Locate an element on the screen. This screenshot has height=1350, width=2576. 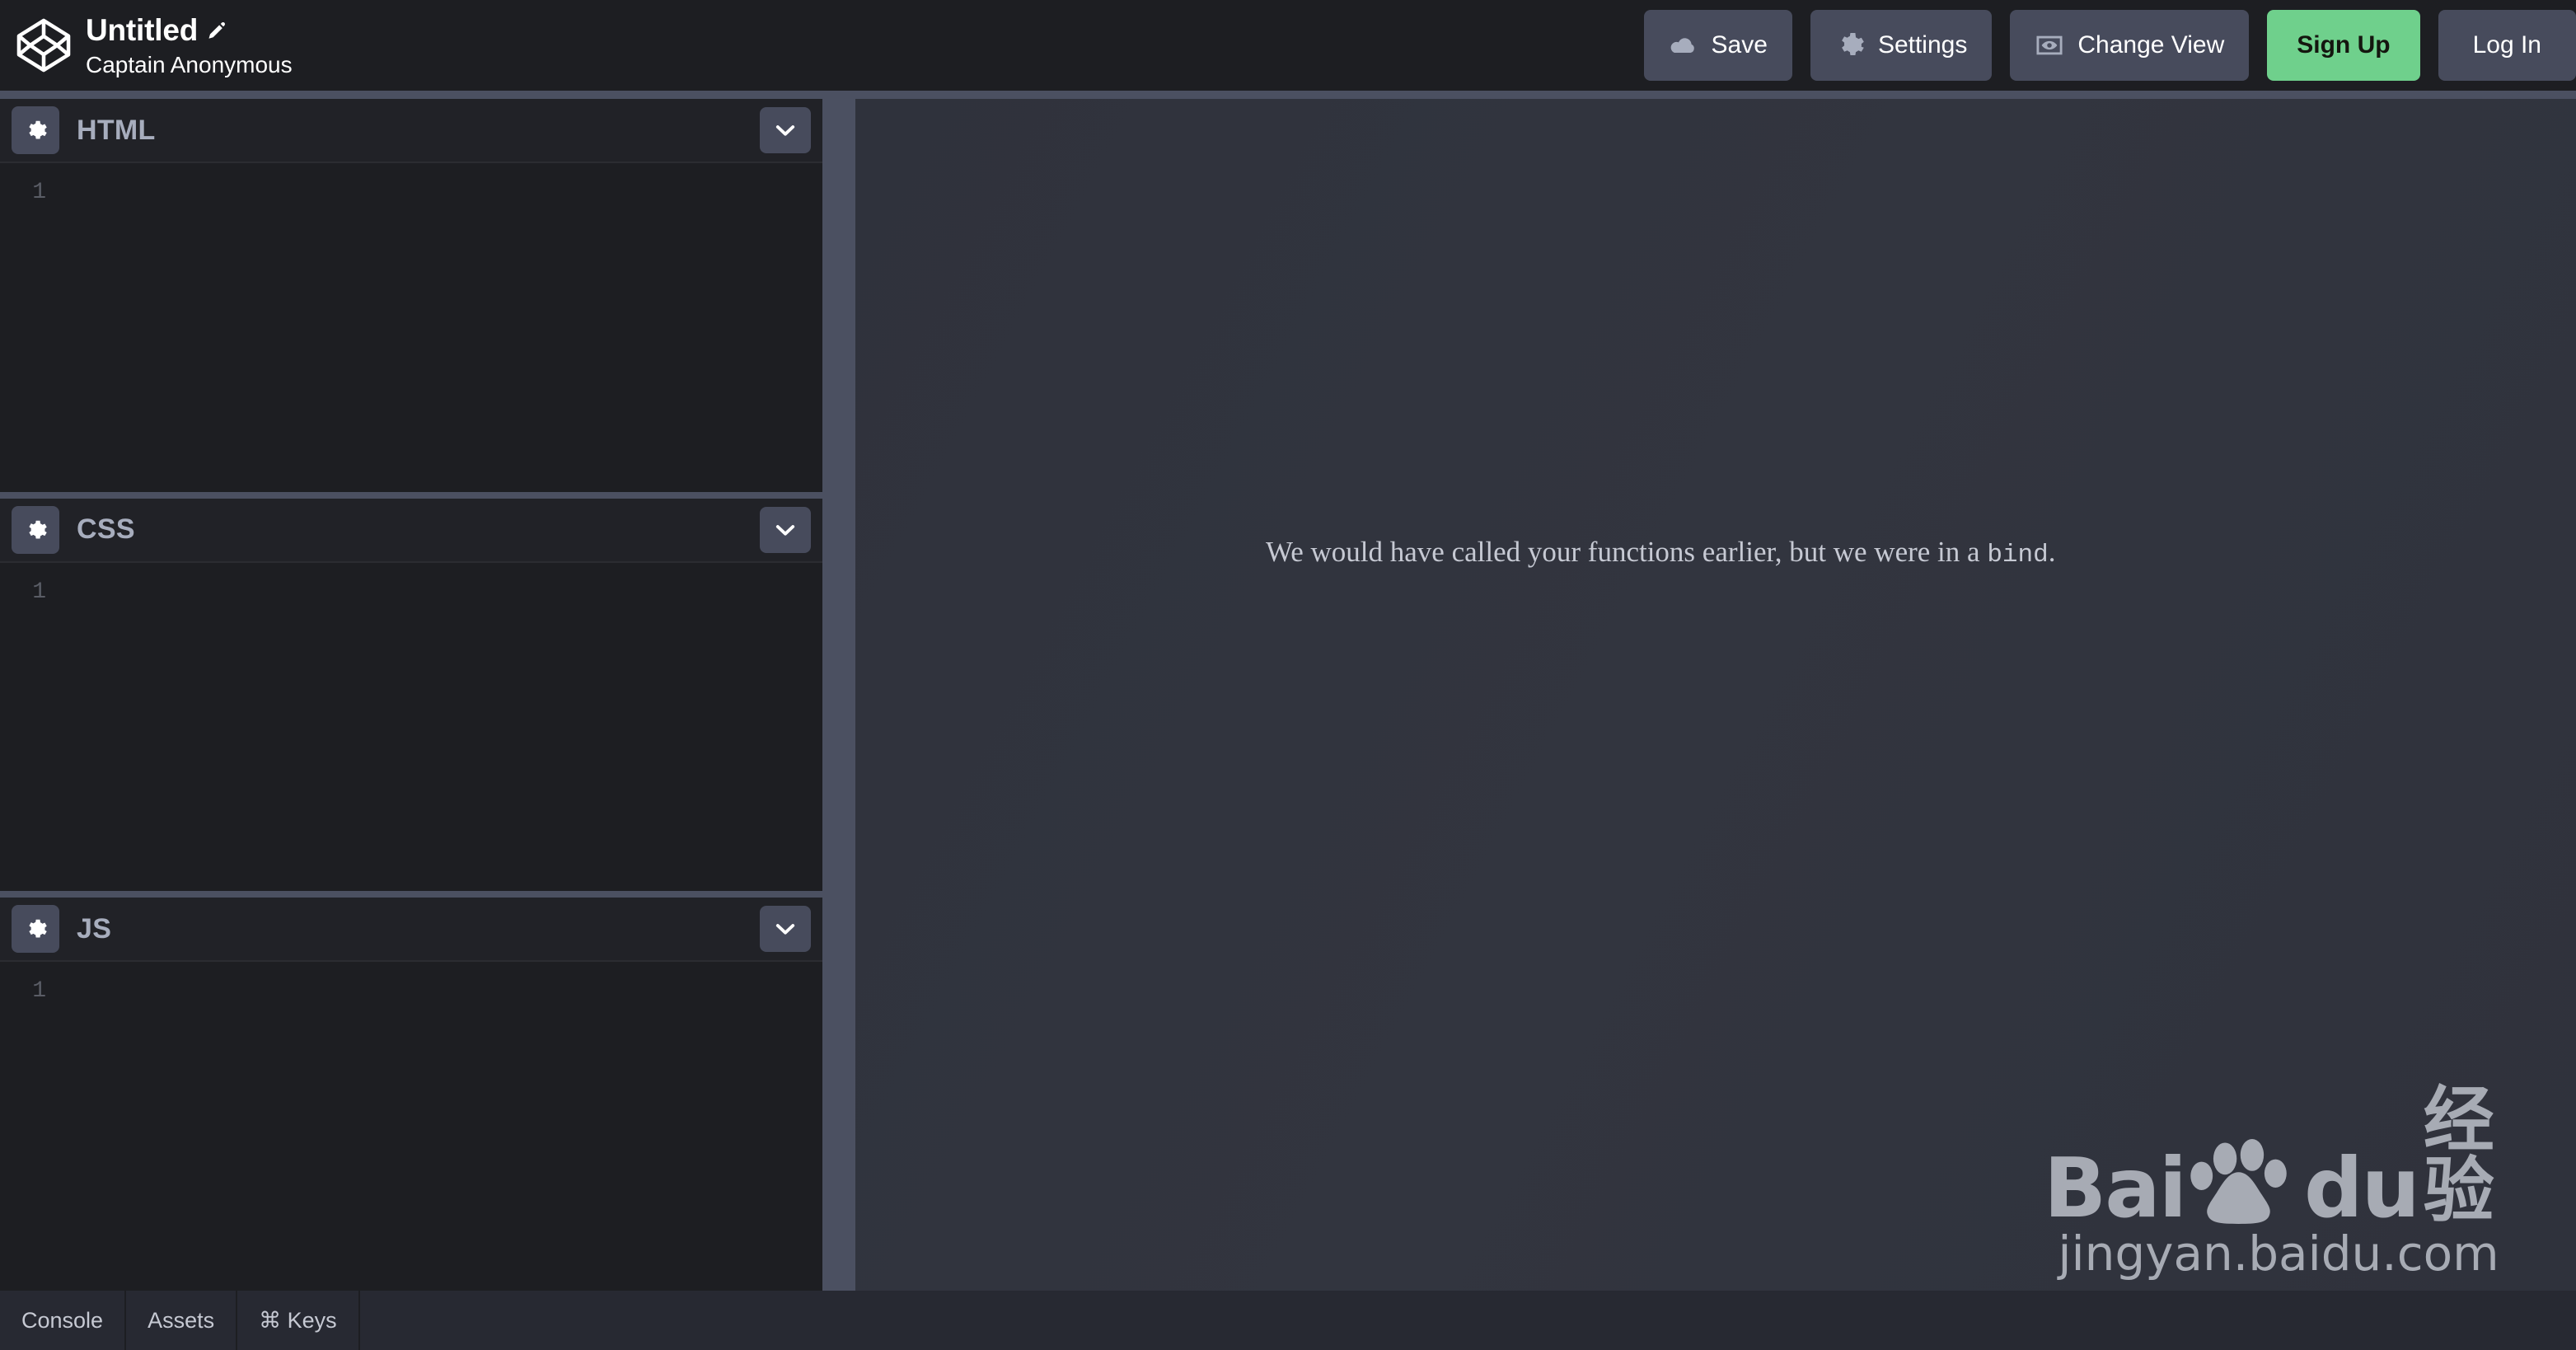
html-collapse-button is located at coordinates (785, 130).